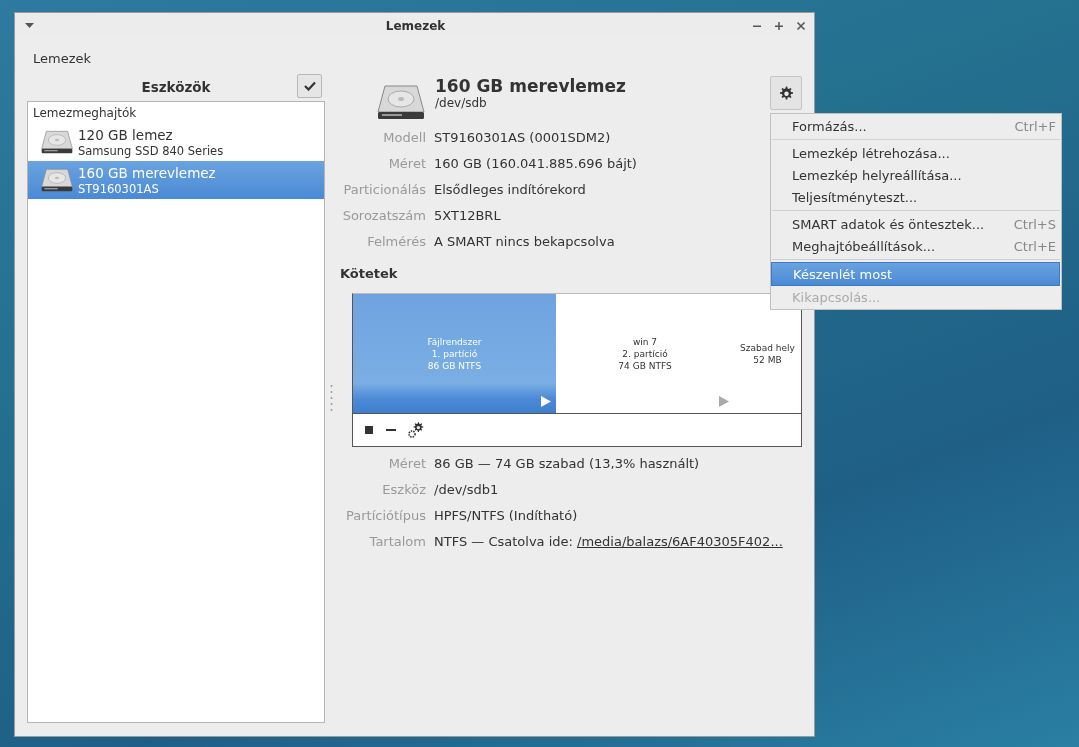  What do you see at coordinates (415, 25) in the screenshot?
I see `window-title: Lemezek` at bounding box center [415, 25].